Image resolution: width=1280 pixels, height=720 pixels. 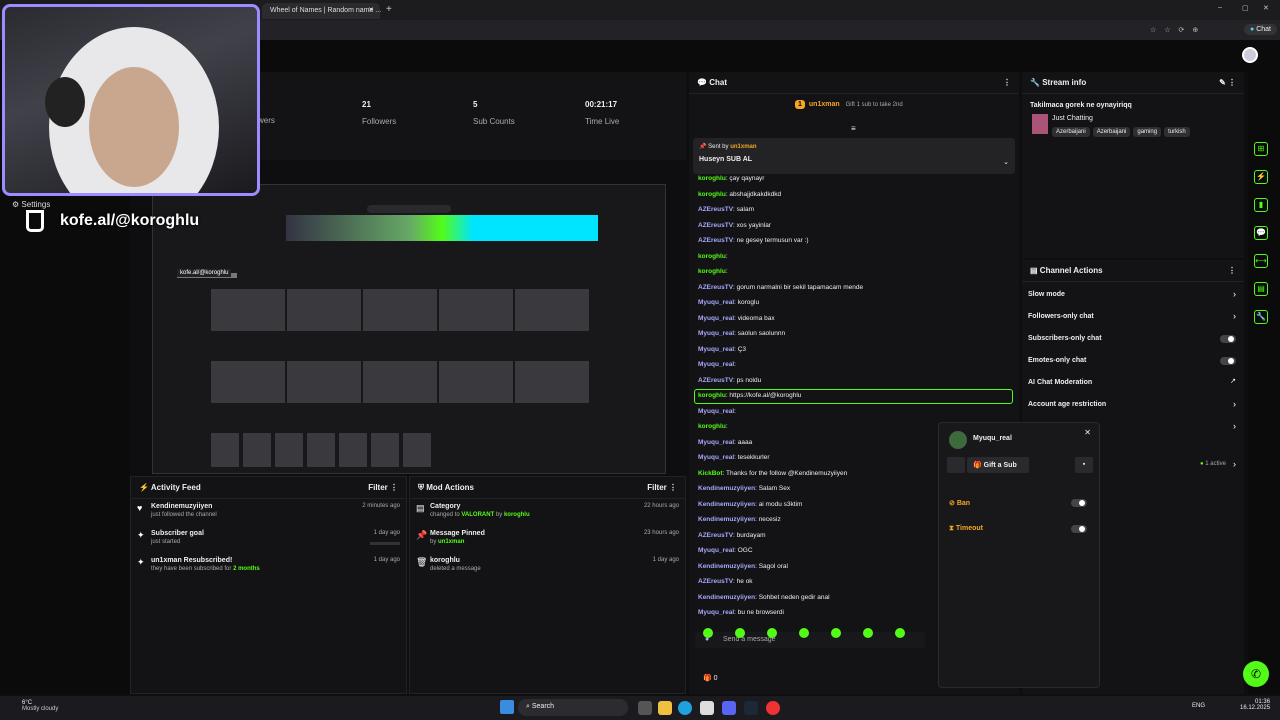 What do you see at coordinates (1261, 149) in the screenshot?
I see `rail-button: ⊞` at bounding box center [1261, 149].